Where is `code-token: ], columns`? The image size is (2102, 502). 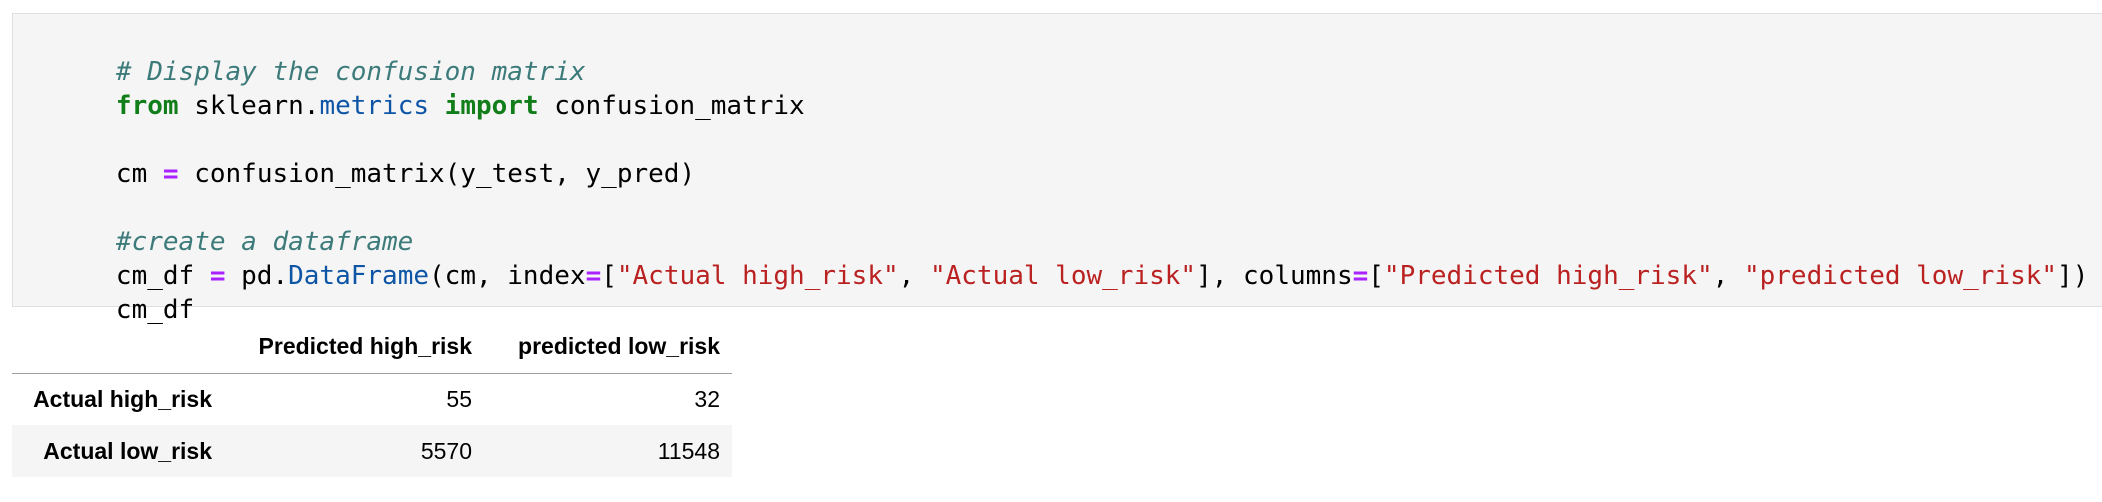 code-token: ], columns is located at coordinates (1274, 276).